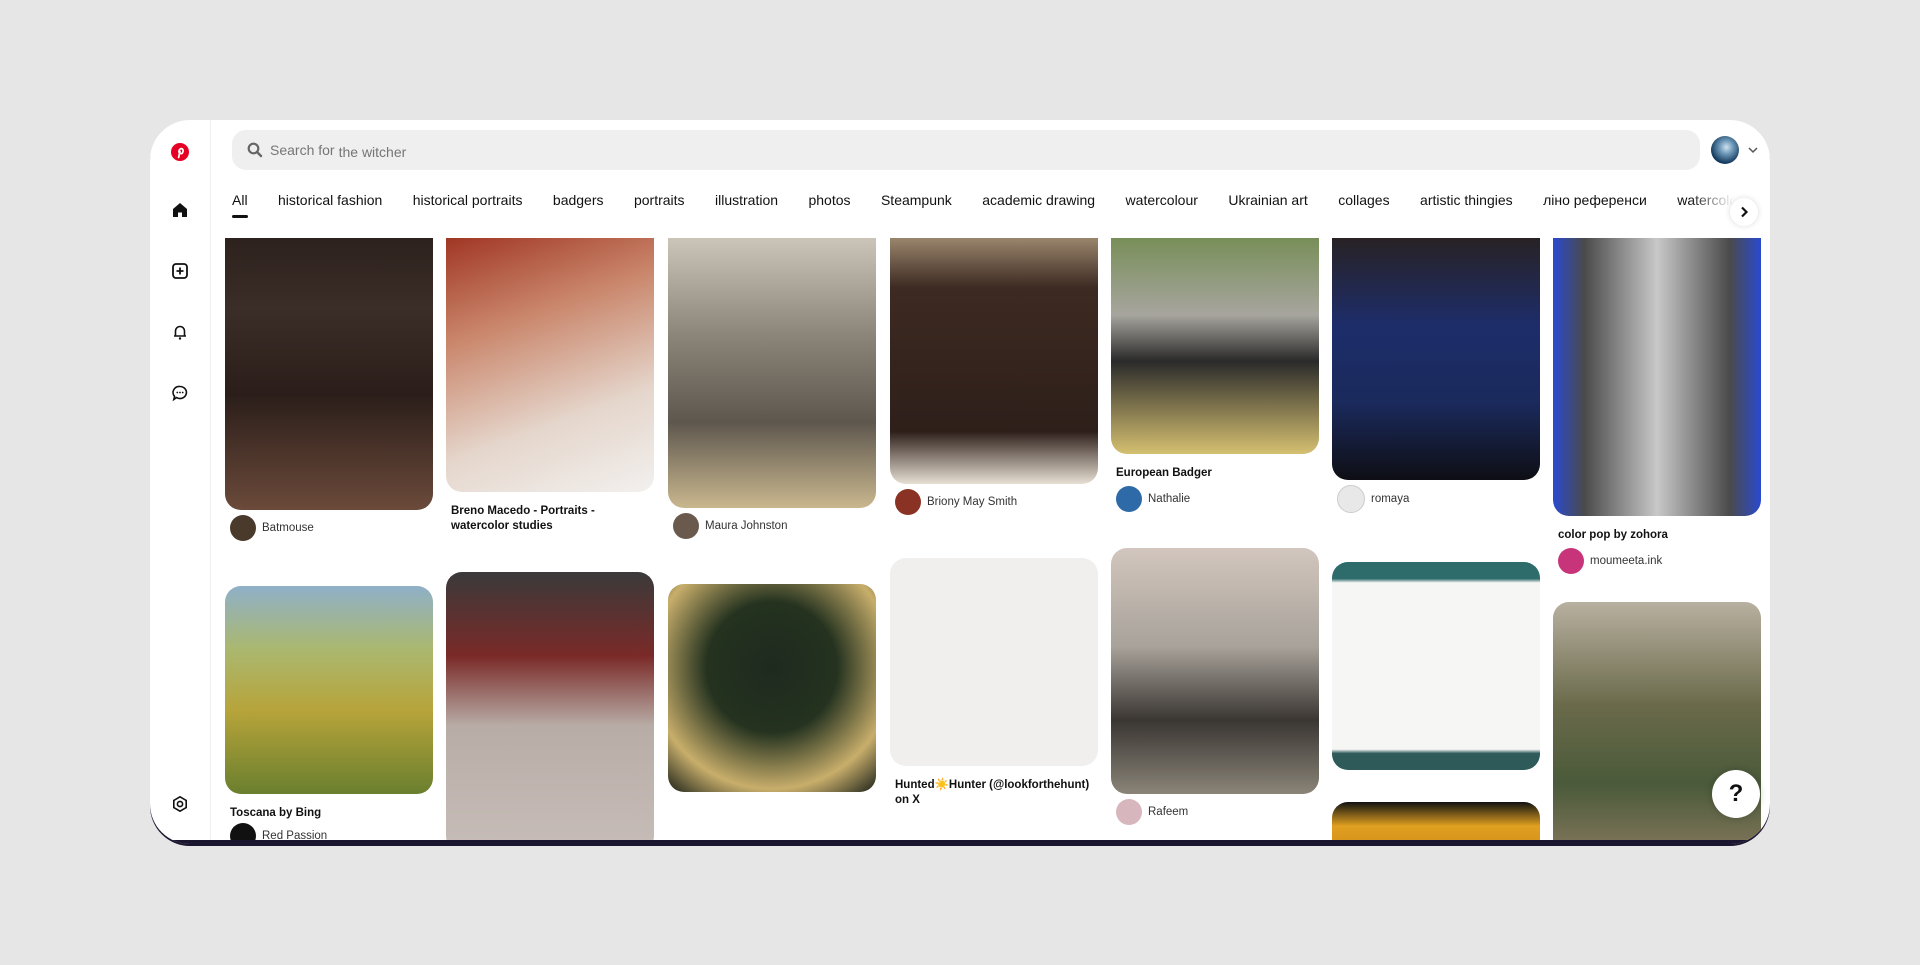 Image resolution: width=1920 pixels, height=965 pixels. I want to click on tab-academic-drawing: academic drawing, so click(1038, 195).